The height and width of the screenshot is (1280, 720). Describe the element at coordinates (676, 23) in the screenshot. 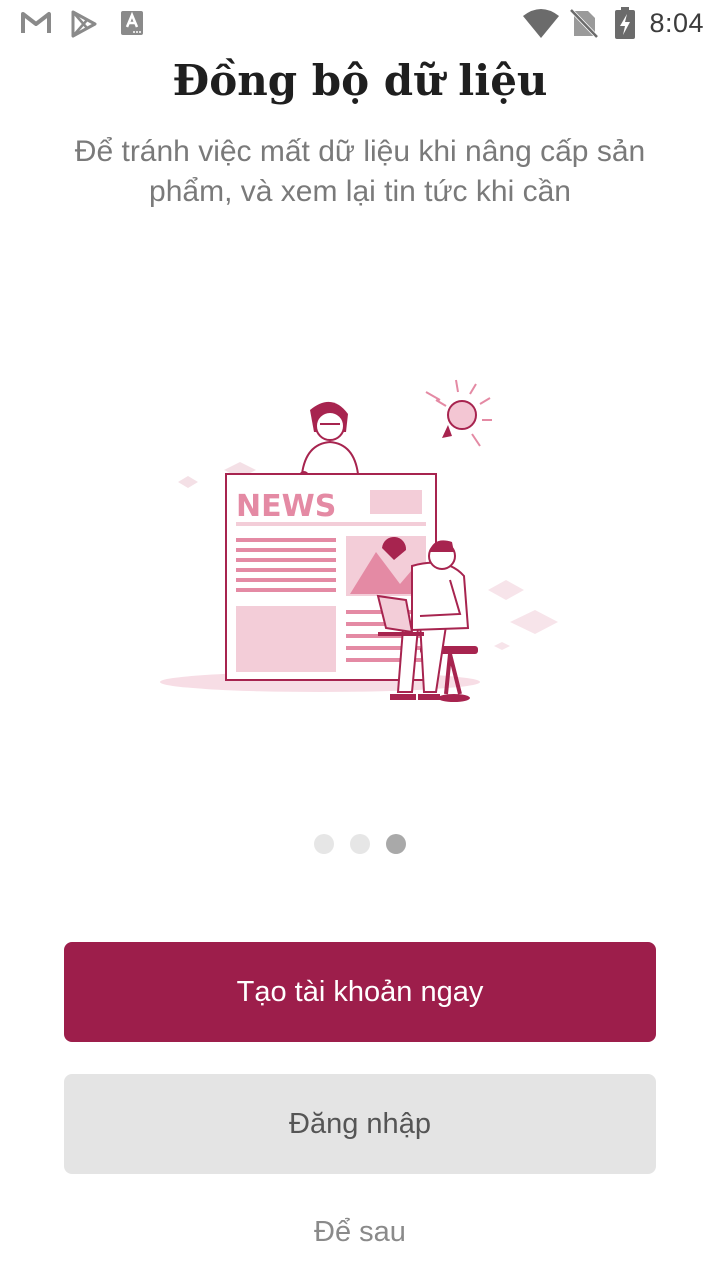

I see `status-time: 8:04` at that location.